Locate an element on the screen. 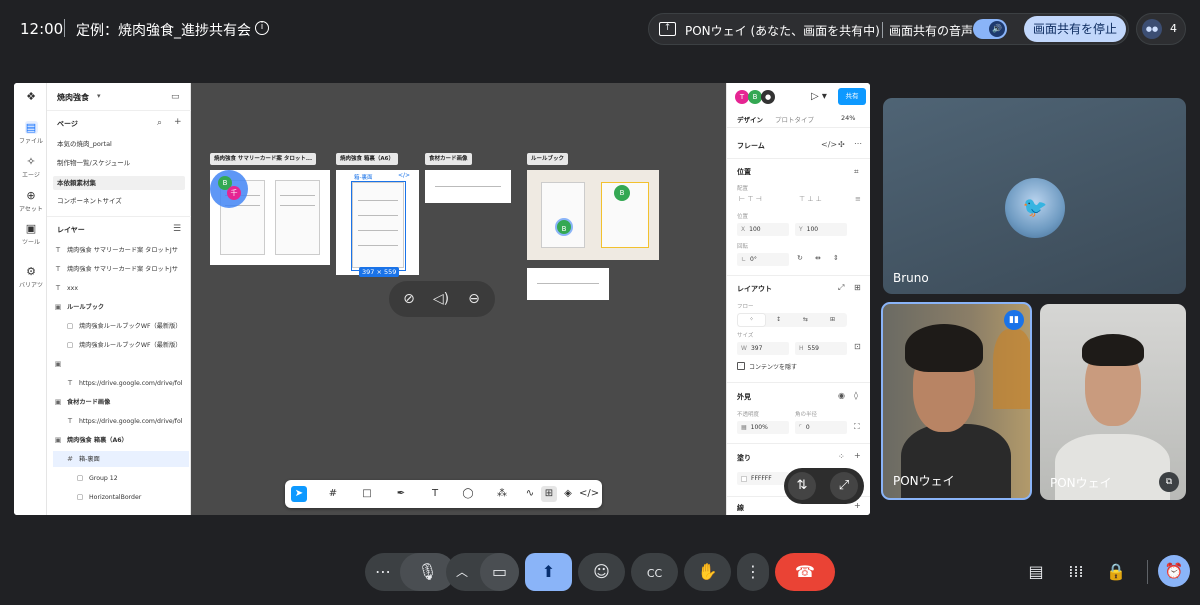 The height and width of the screenshot is (605, 1200). camera-icon: ▭ is located at coordinates (499, 572).